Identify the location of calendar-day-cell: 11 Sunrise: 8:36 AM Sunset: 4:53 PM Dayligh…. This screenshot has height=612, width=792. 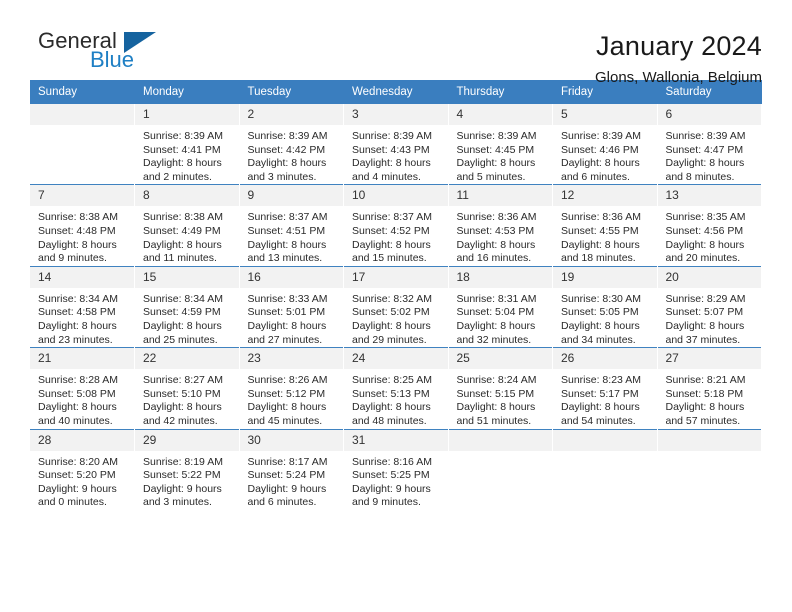
(500, 225).